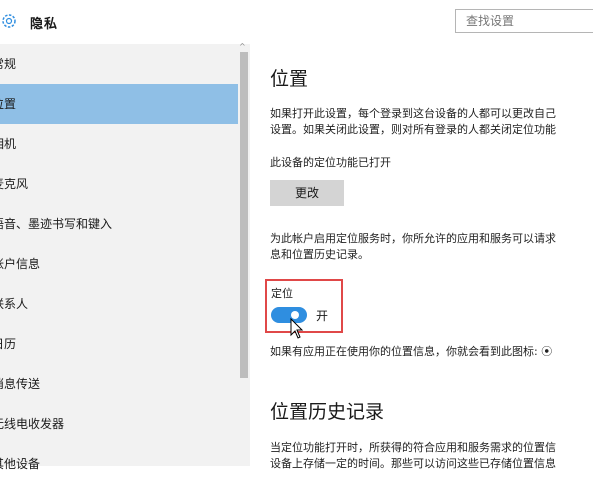  What do you see at coordinates (413, 447) in the screenshot?
I see `history-text-line1: 当定位功能打开时，所获得的符合应用和服务需求的位置信` at bounding box center [413, 447].